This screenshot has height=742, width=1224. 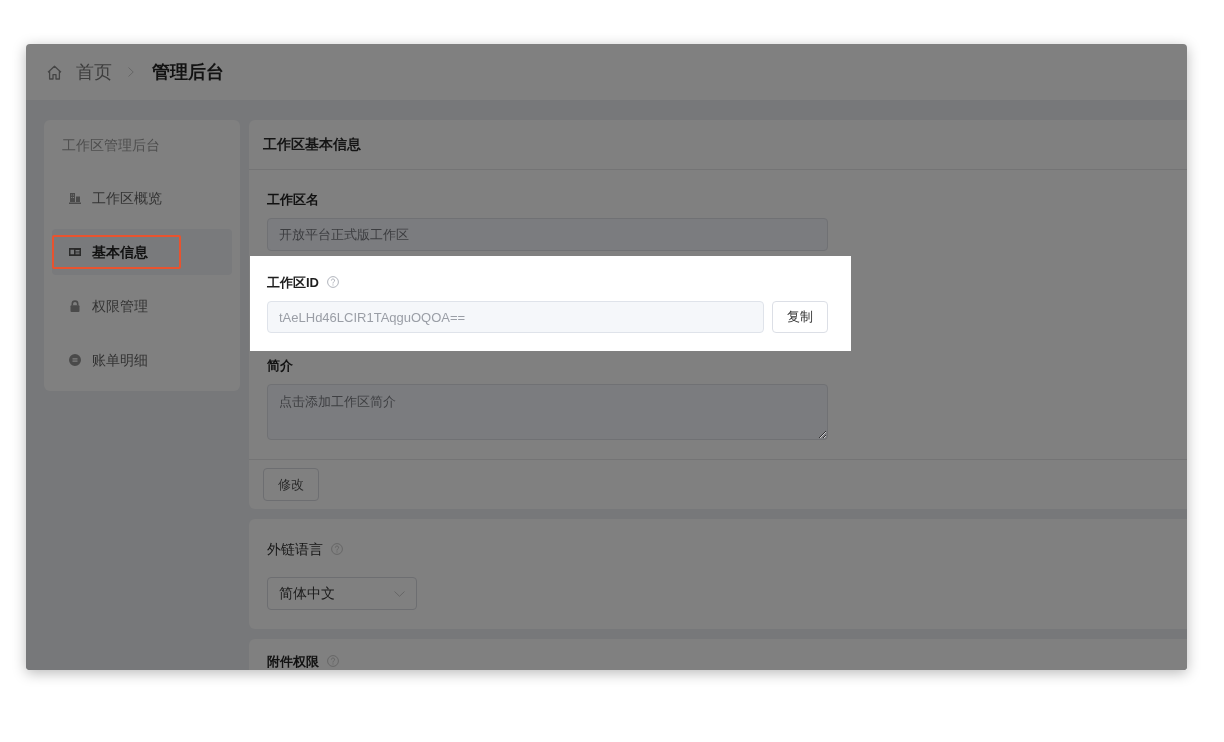 What do you see at coordinates (718, 145) in the screenshot?
I see `card-title: 工作区基本信息` at bounding box center [718, 145].